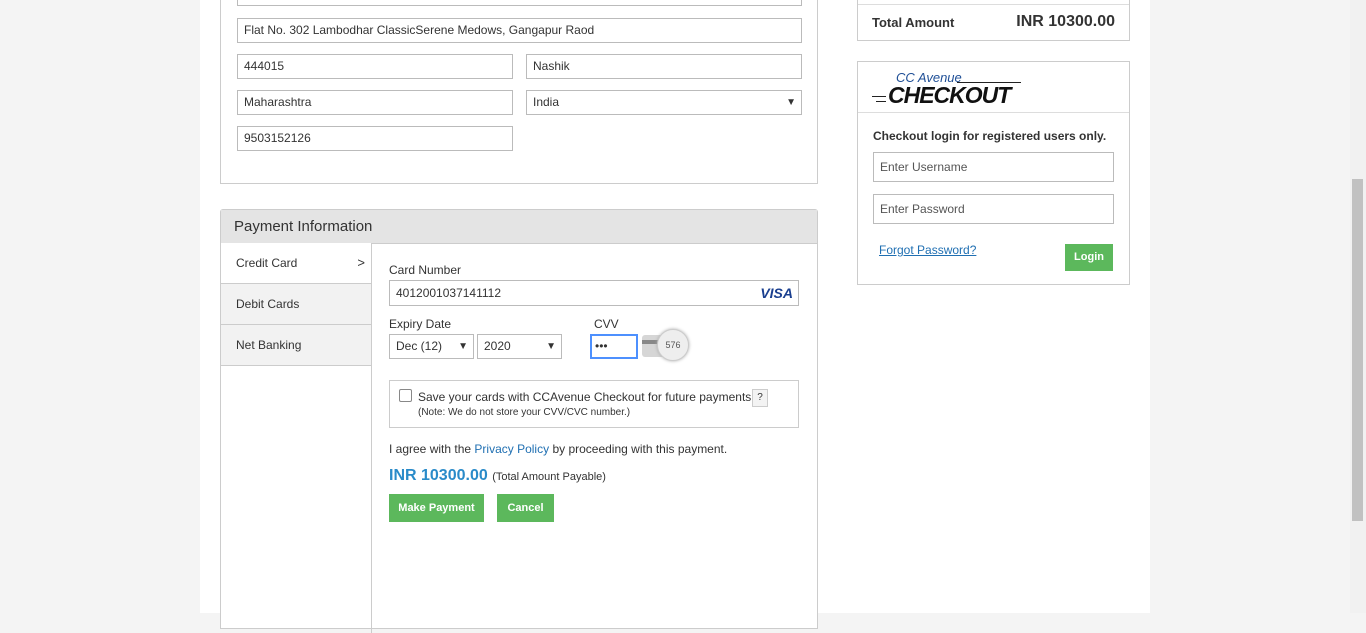 Image resolution: width=1366 pixels, height=633 pixels. Describe the element at coordinates (430, 449) in the screenshot. I see `agree-prefix: I agree with the` at that location.